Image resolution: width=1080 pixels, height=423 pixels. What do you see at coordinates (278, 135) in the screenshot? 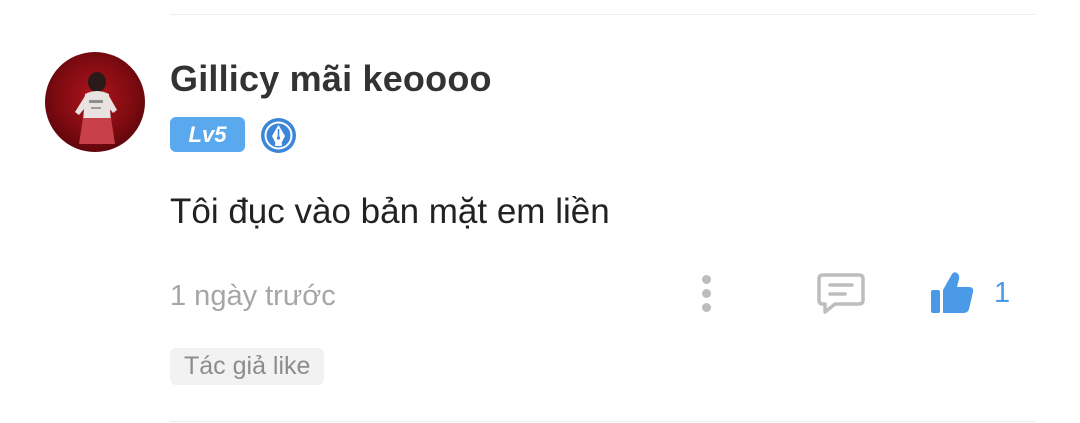
I see `pen-nib-badge-icon` at bounding box center [278, 135].